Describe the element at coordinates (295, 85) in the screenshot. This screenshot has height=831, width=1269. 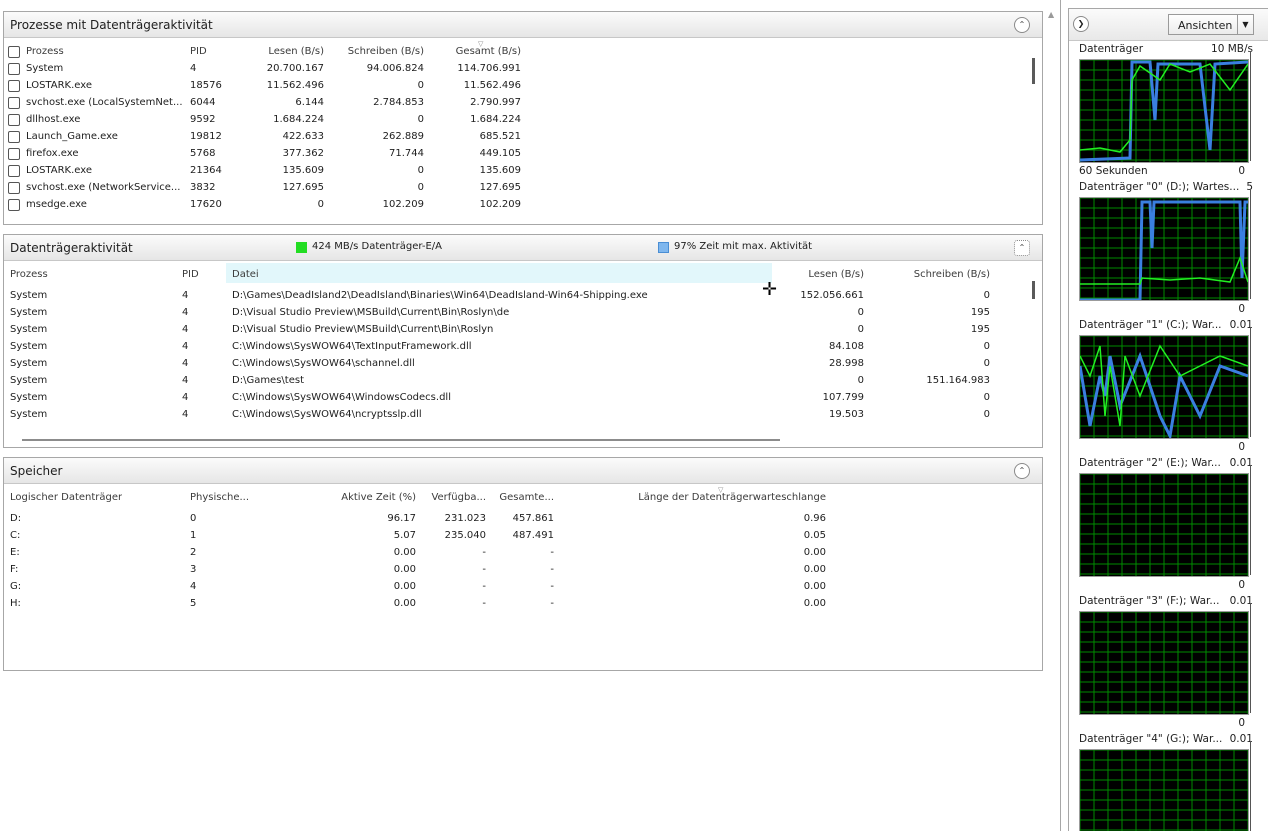
I see `process-read: 11.562.496` at that location.